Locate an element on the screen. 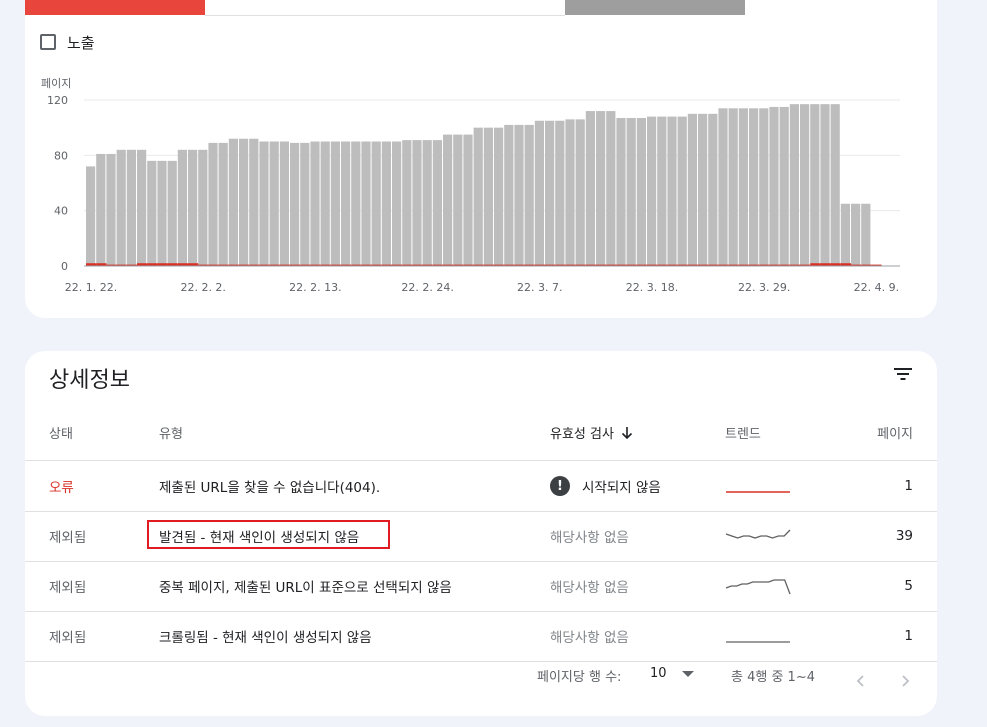 The width and height of the screenshot is (987, 727). rows-per-page-value: 10 is located at coordinates (658, 673).